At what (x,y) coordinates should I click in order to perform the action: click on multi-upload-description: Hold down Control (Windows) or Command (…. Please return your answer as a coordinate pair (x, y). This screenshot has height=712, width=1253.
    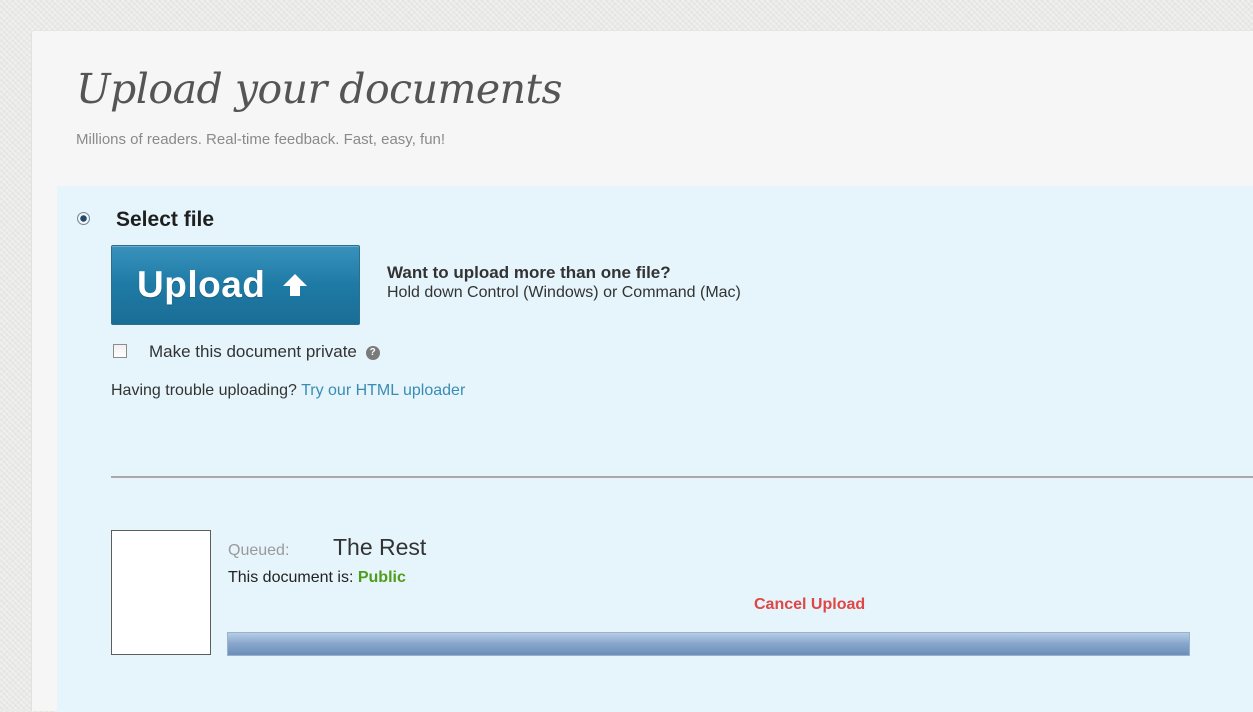
    Looking at the image, I should click on (564, 292).